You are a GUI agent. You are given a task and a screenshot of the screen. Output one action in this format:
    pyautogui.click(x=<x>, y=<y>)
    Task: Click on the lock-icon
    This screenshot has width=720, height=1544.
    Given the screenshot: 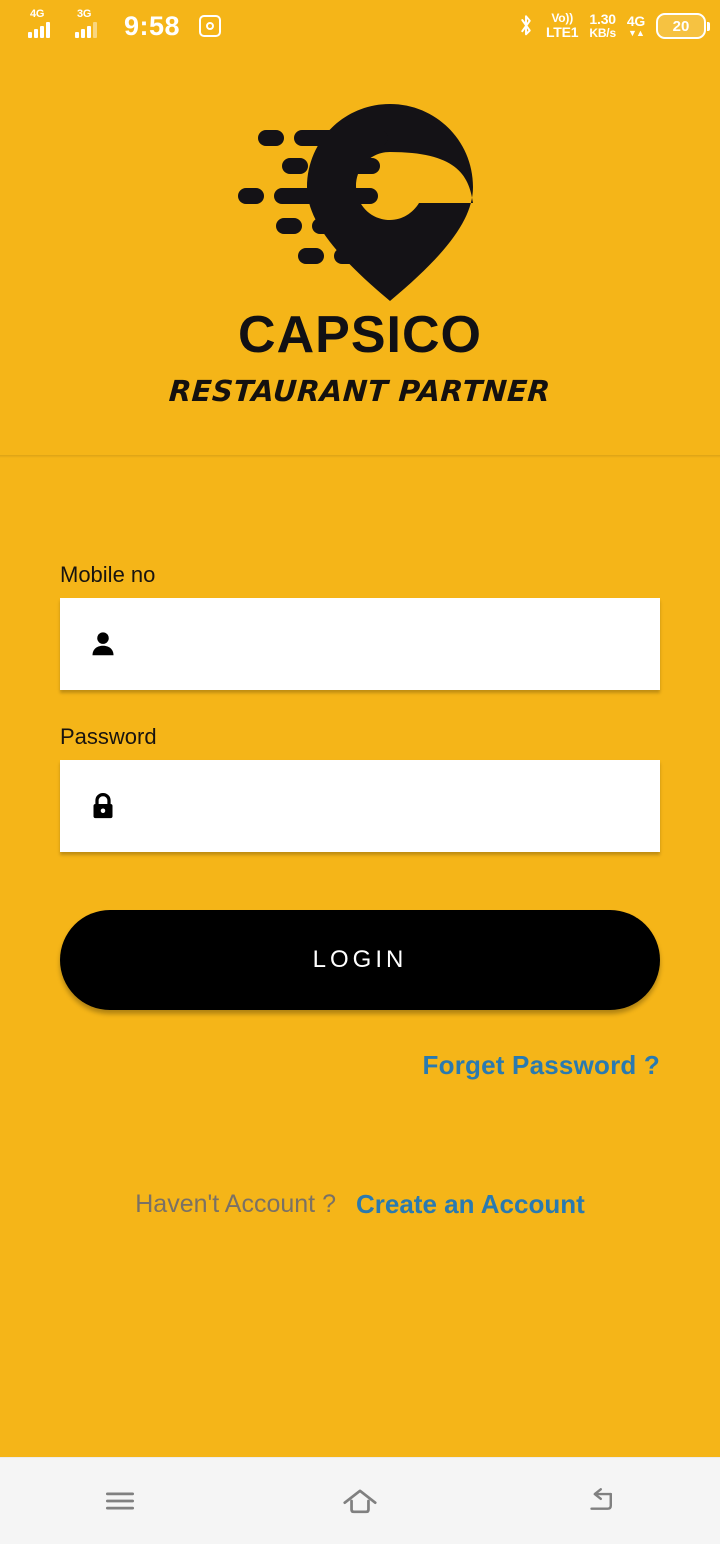 What is the action you would take?
    pyautogui.click(x=103, y=806)
    